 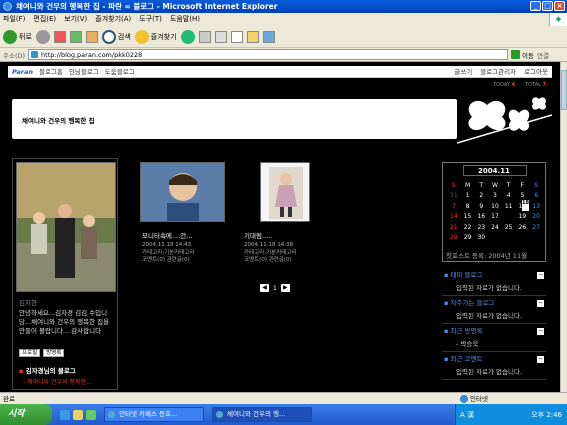 I want to click on home-button, so click(x=91, y=36).